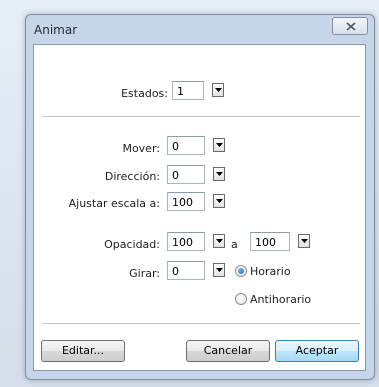  What do you see at coordinates (186, 241) in the screenshot?
I see `opacity-from-input: 100` at bounding box center [186, 241].